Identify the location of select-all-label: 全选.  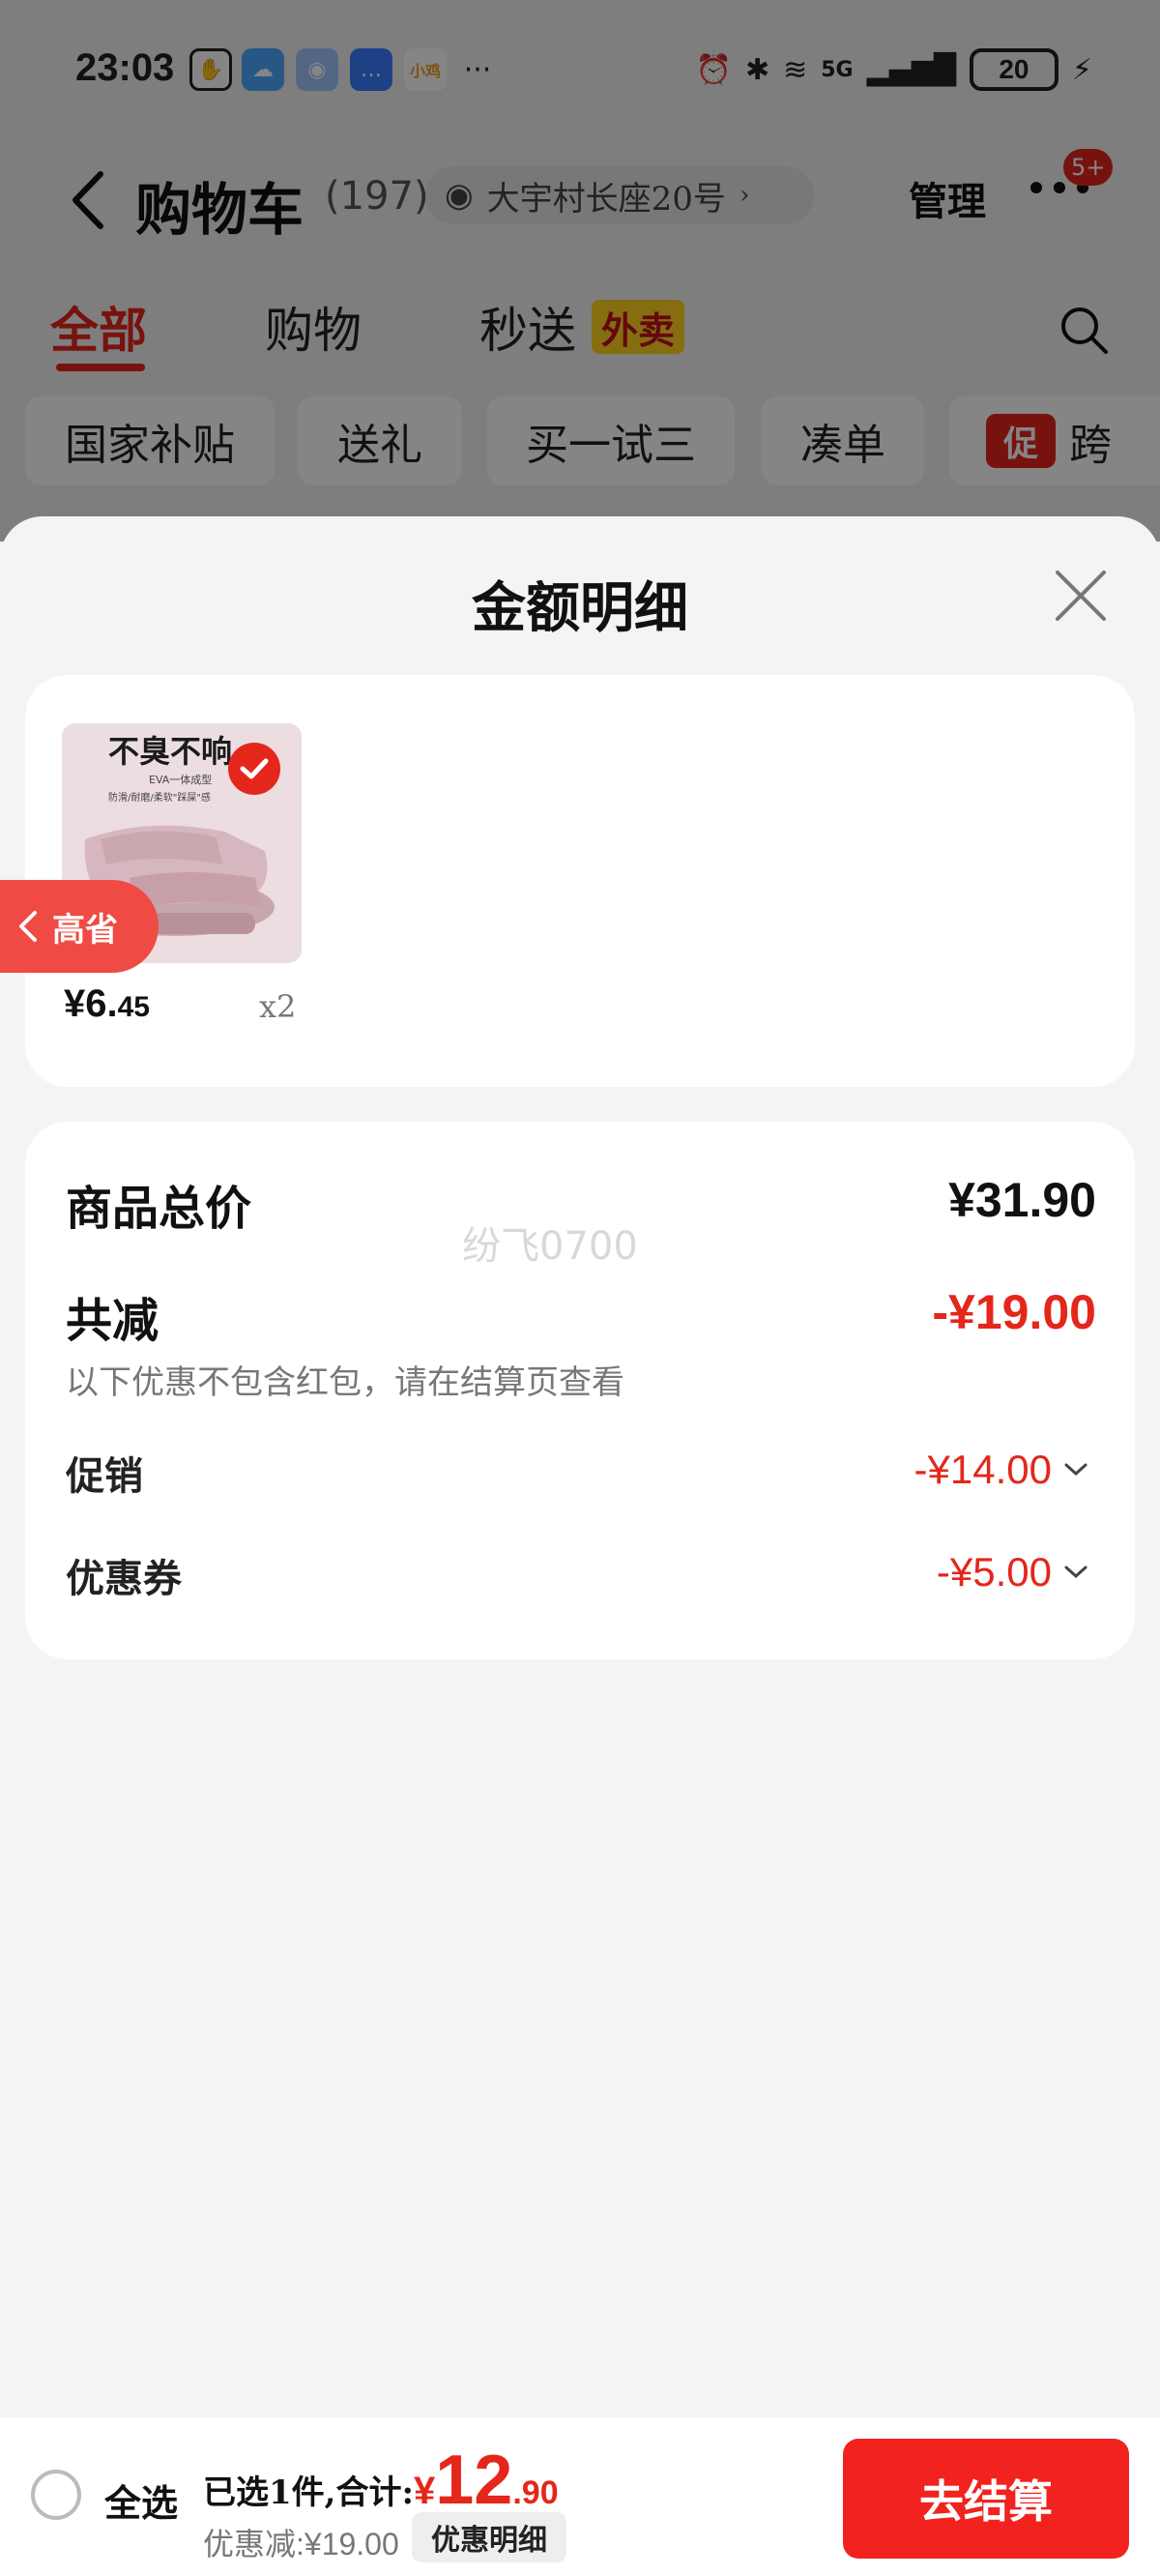
(141, 2500).